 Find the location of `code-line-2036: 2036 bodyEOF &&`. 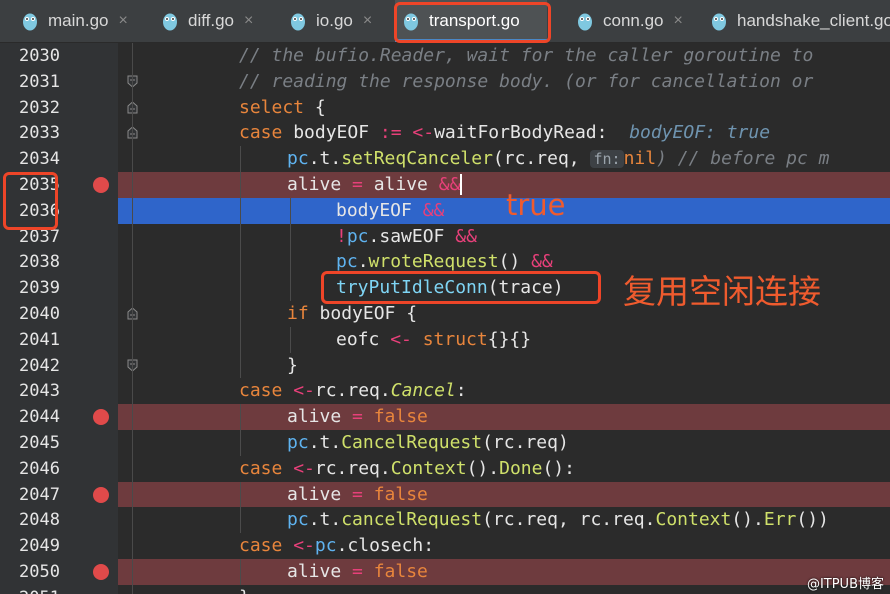

code-line-2036: 2036 bodyEOF && is located at coordinates (445, 210).